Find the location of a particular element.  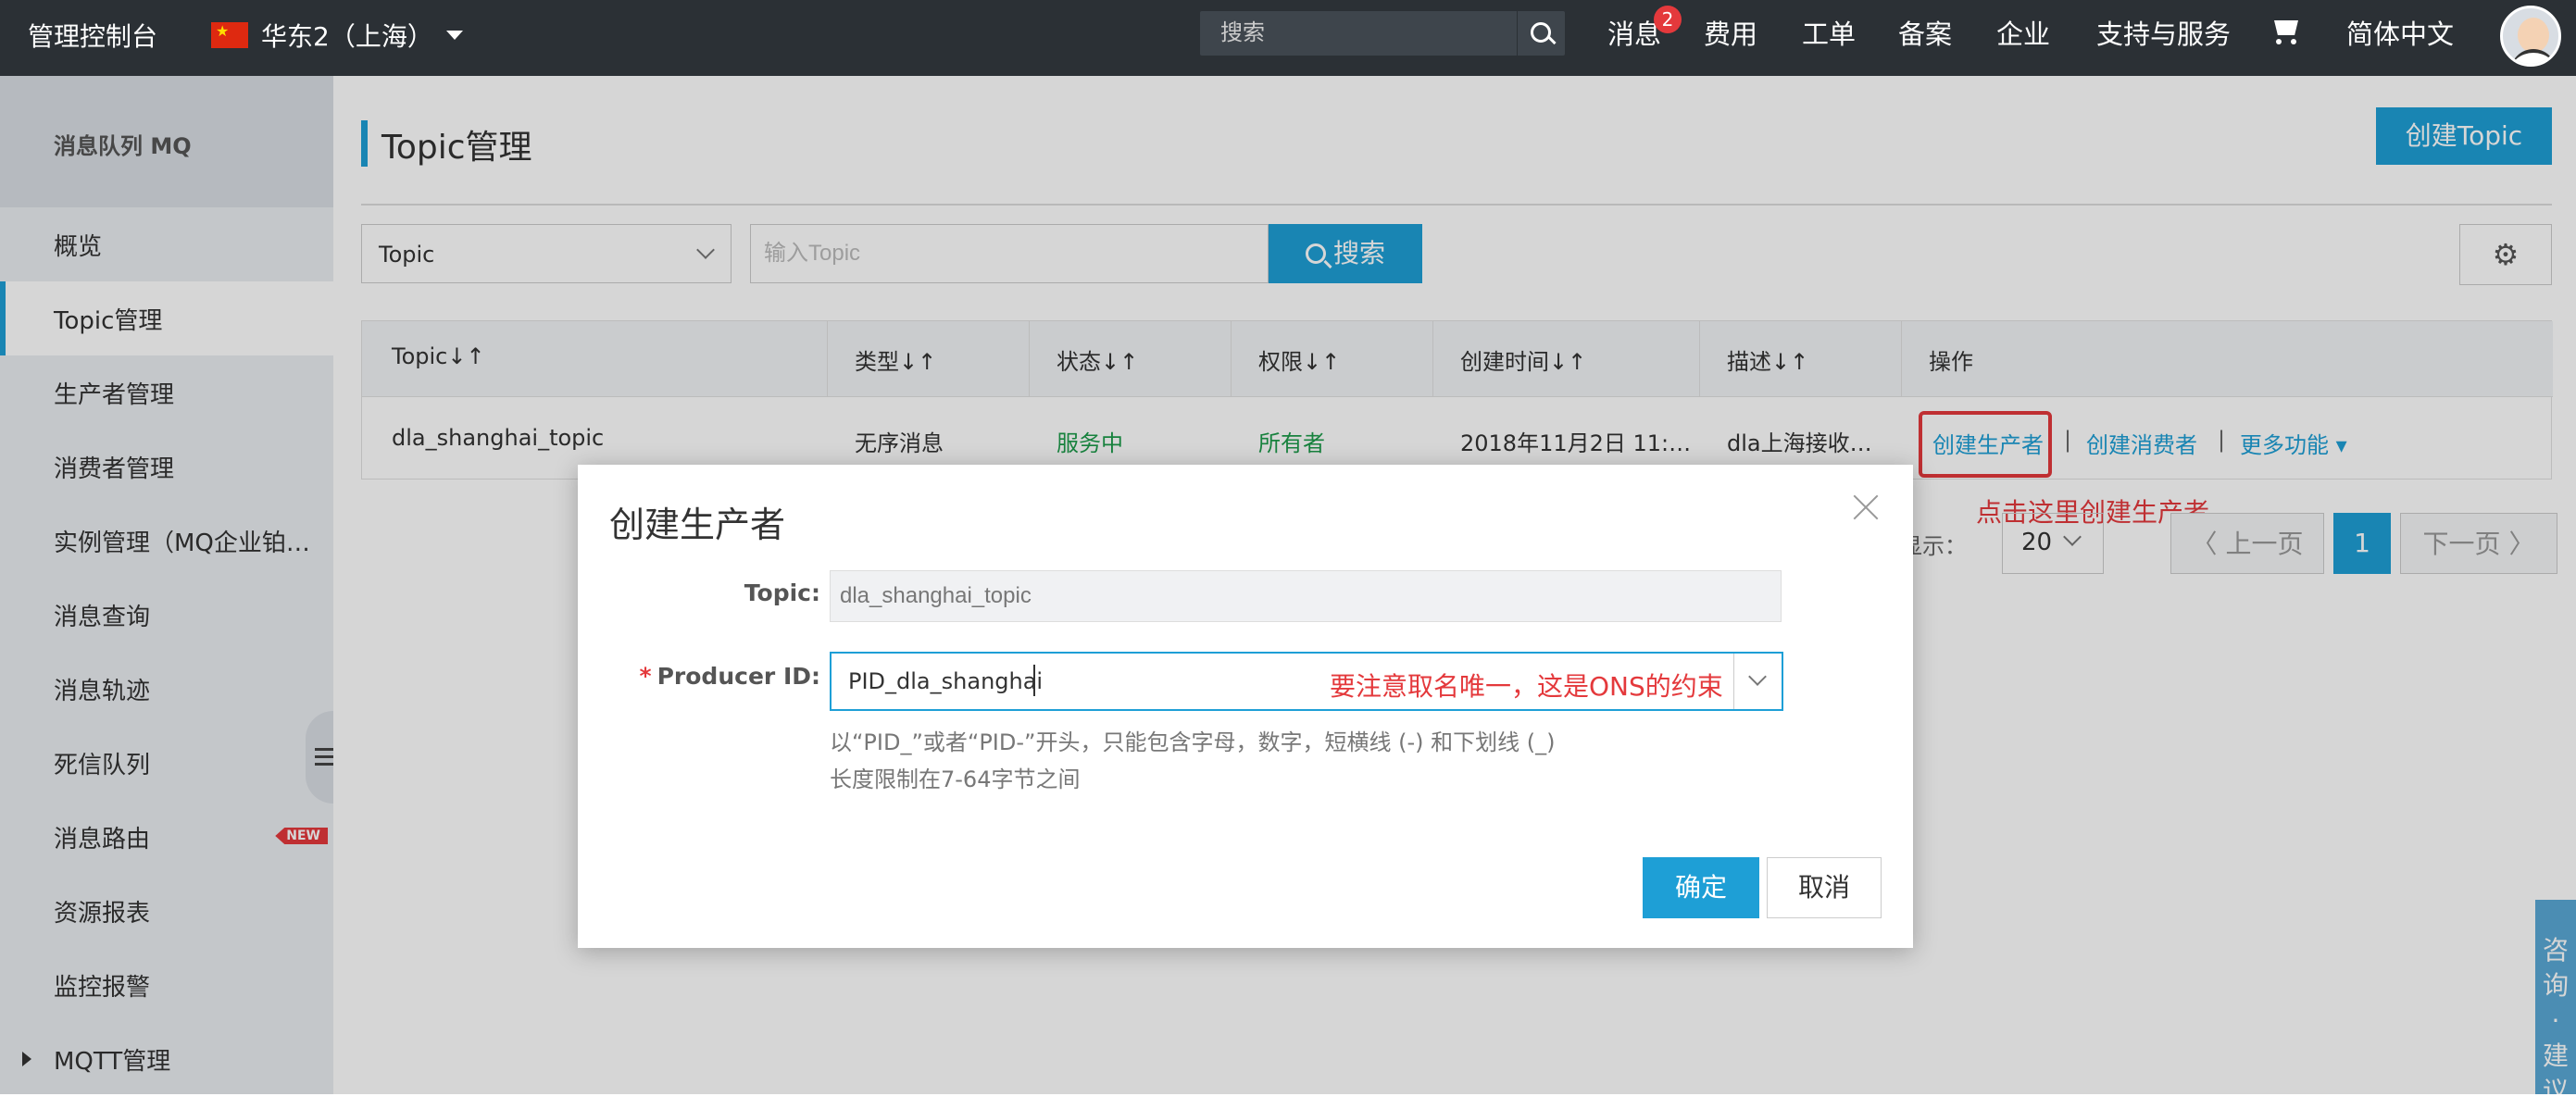

nav-icp: 备案 is located at coordinates (1925, 32).